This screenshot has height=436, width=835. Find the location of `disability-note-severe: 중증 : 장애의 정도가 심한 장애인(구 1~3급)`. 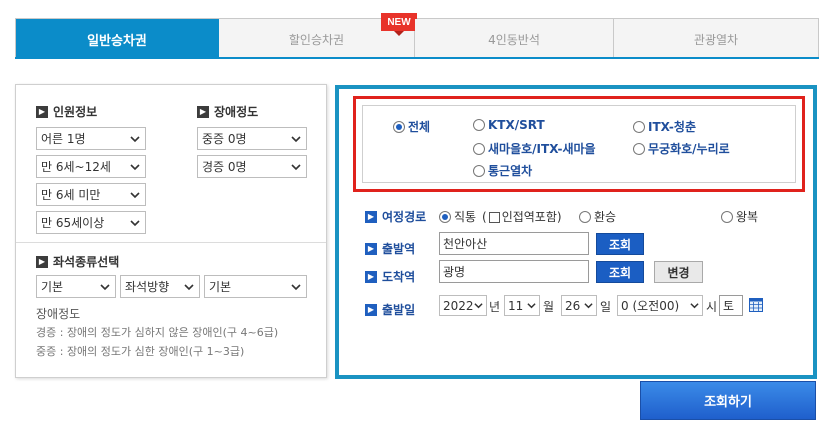

disability-note-severe: 중증 : 장애의 정도가 심한 장애인(구 1~3급) is located at coordinates (140, 351).